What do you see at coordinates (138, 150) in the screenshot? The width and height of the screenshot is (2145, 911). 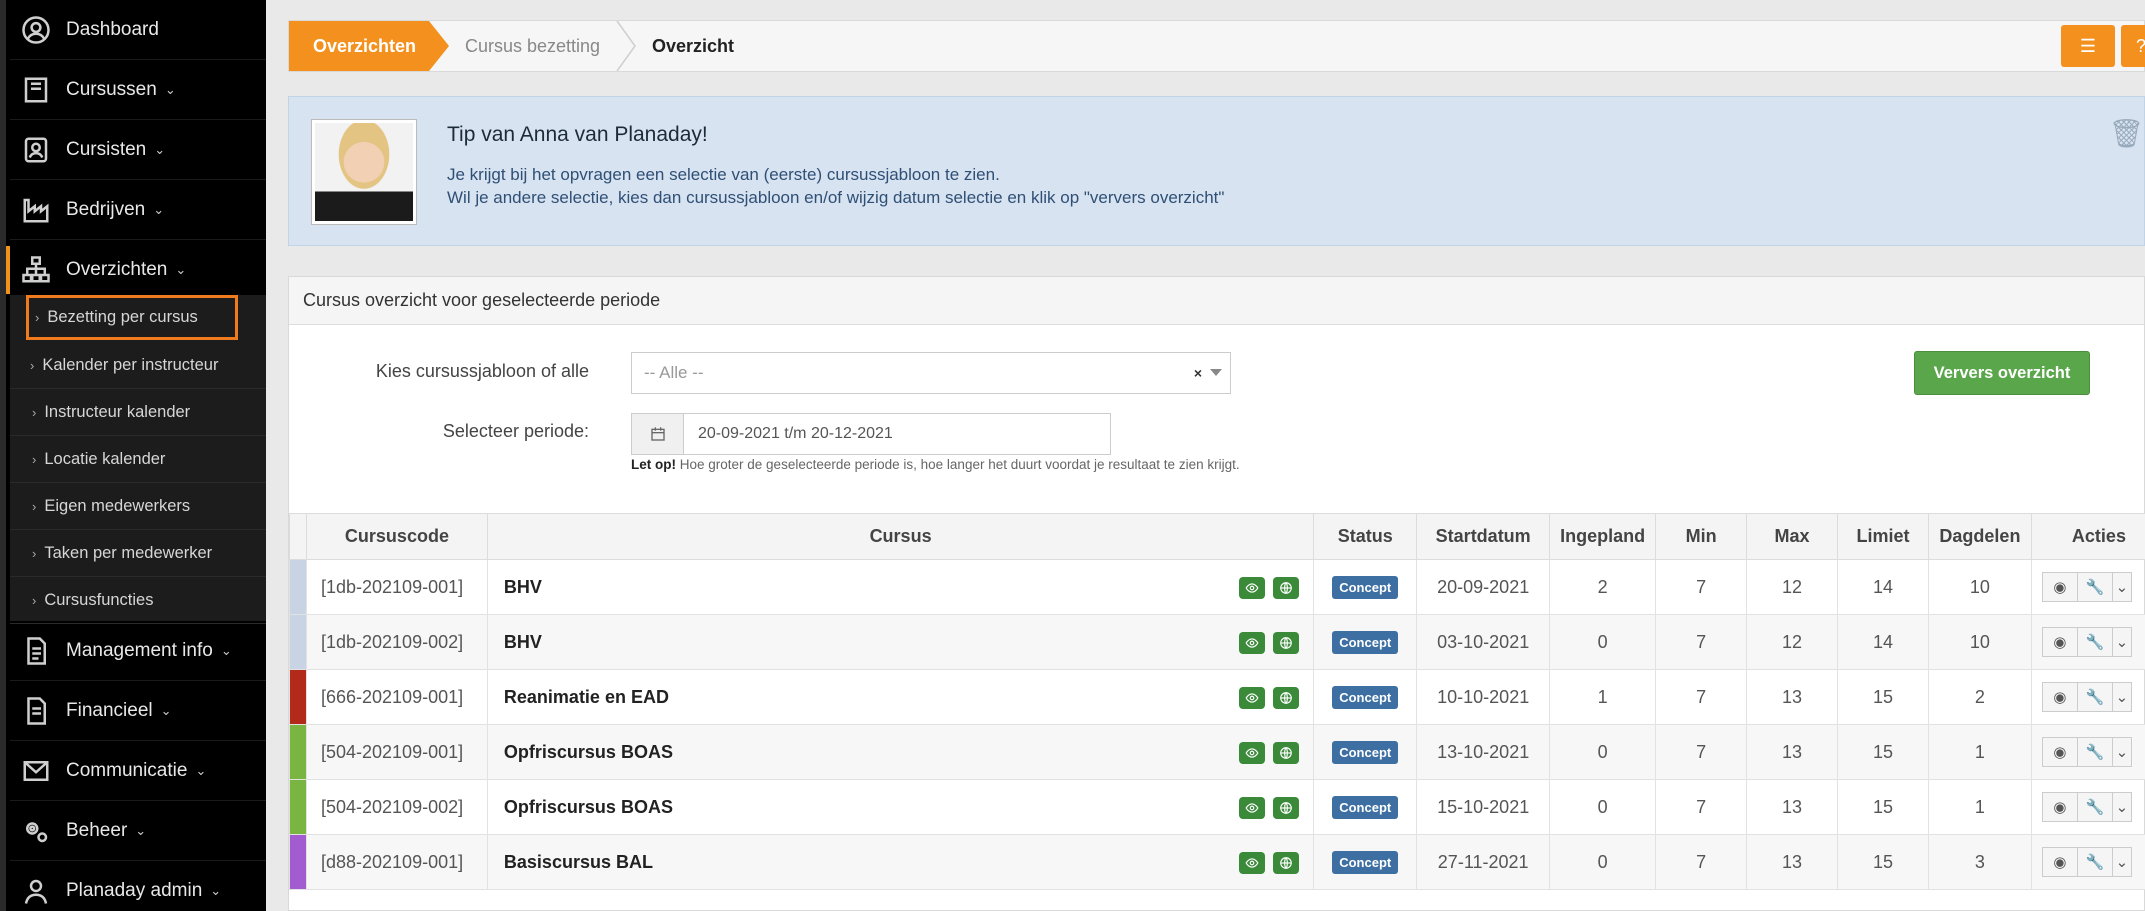 I see `sidebar-item-cursisten: Cursisten ⌄` at bounding box center [138, 150].